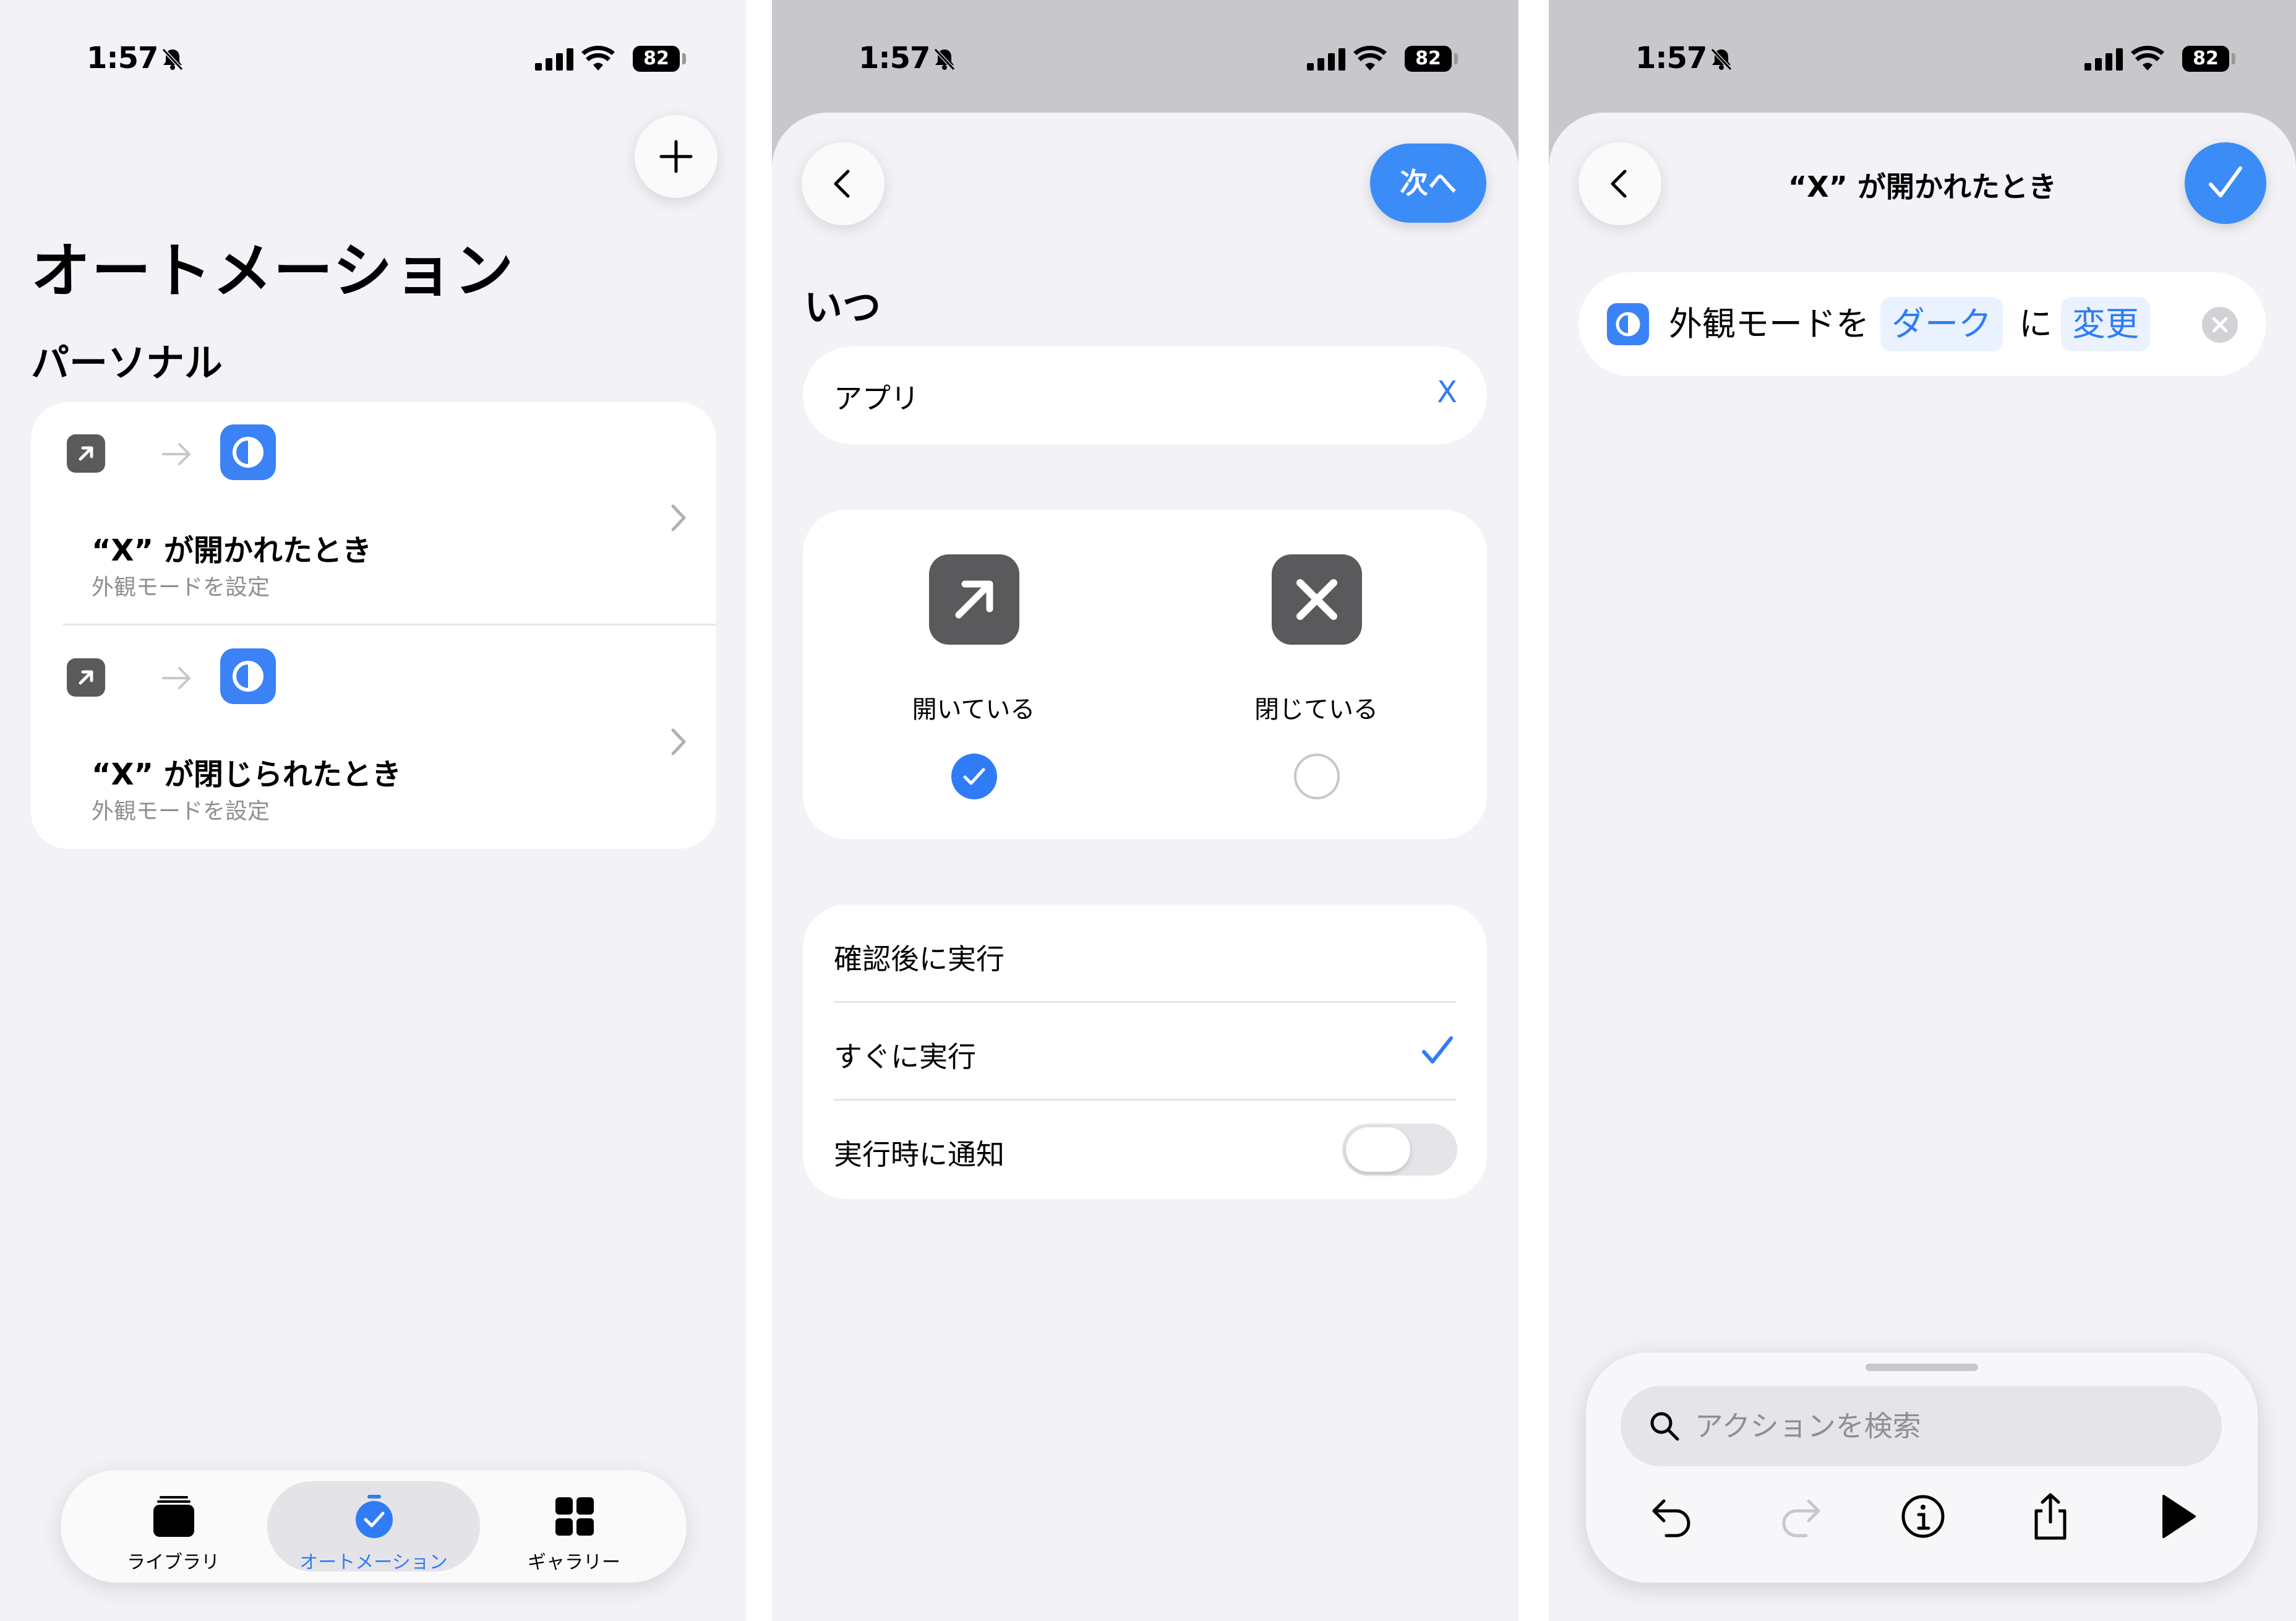 The width and height of the screenshot is (2296, 1621). What do you see at coordinates (127, 363) in the screenshot?
I see `section-title-personal: パーソナル` at bounding box center [127, 363].